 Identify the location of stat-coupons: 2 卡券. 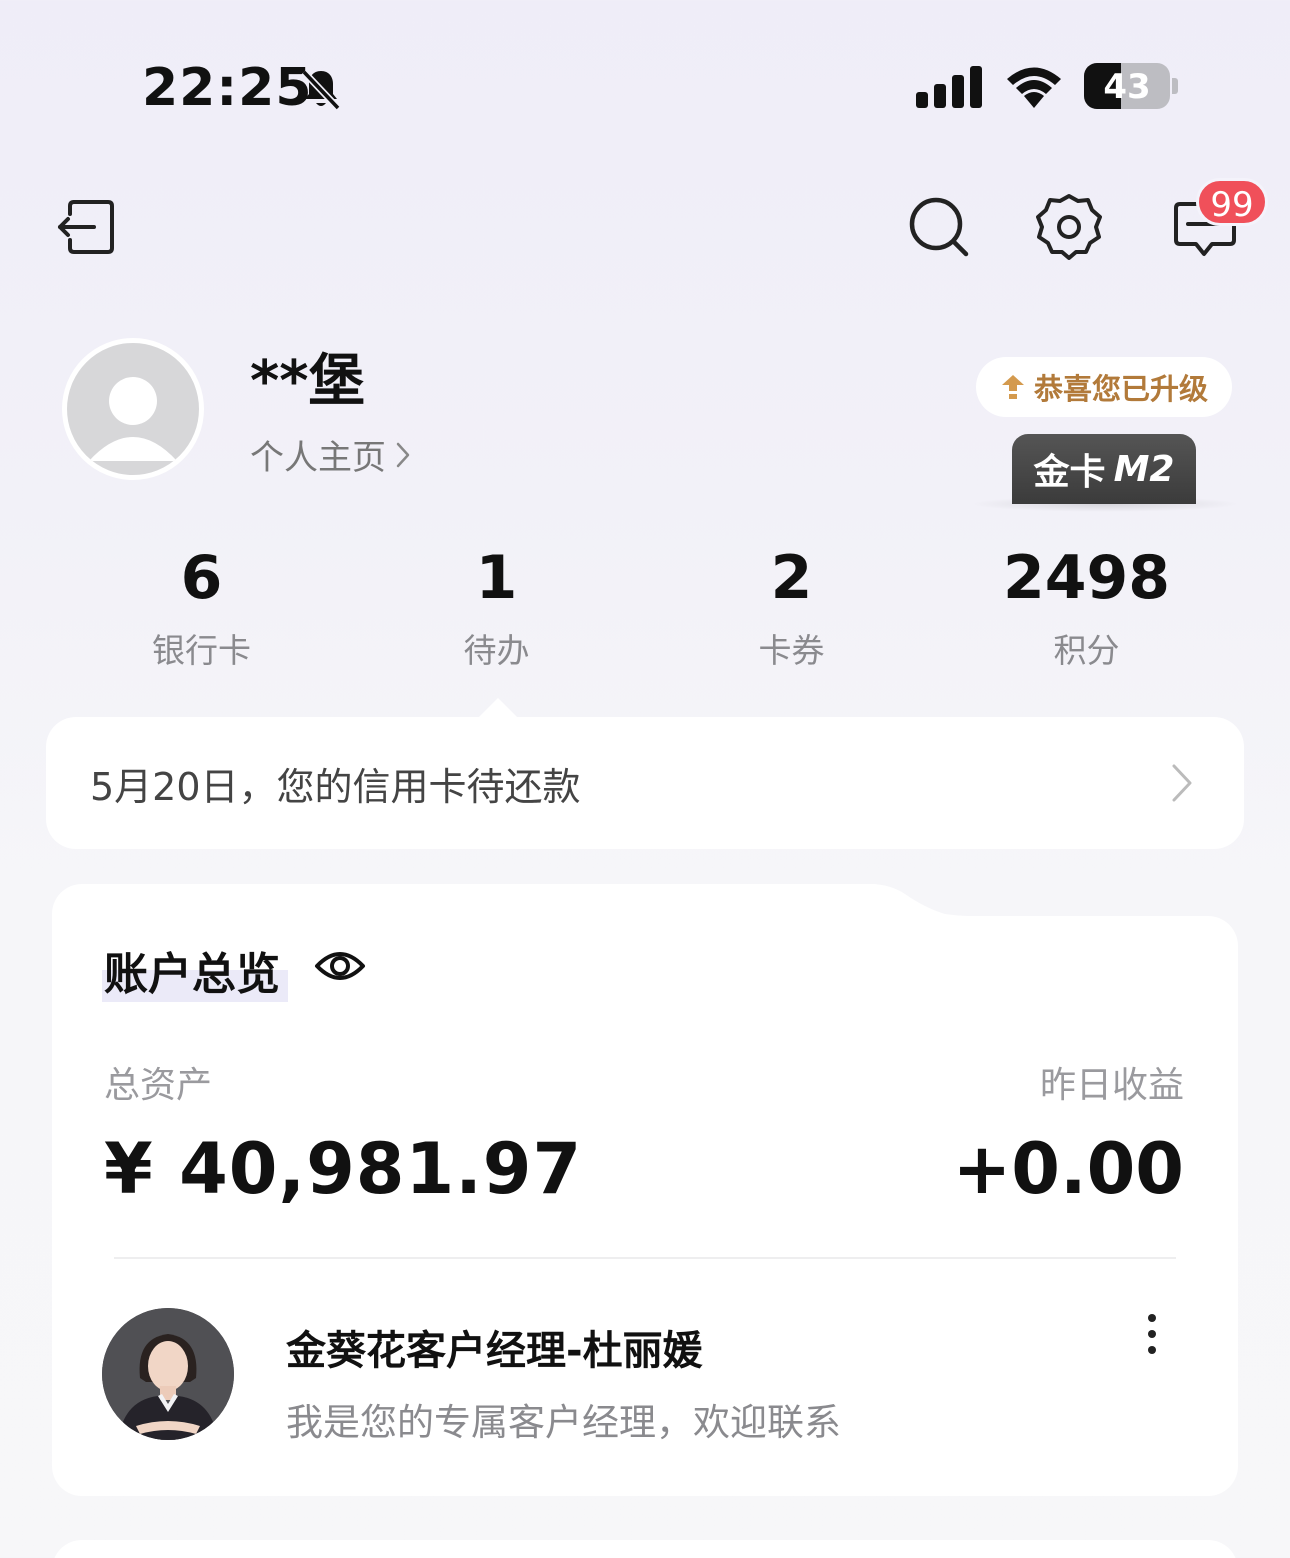
(791, 605).